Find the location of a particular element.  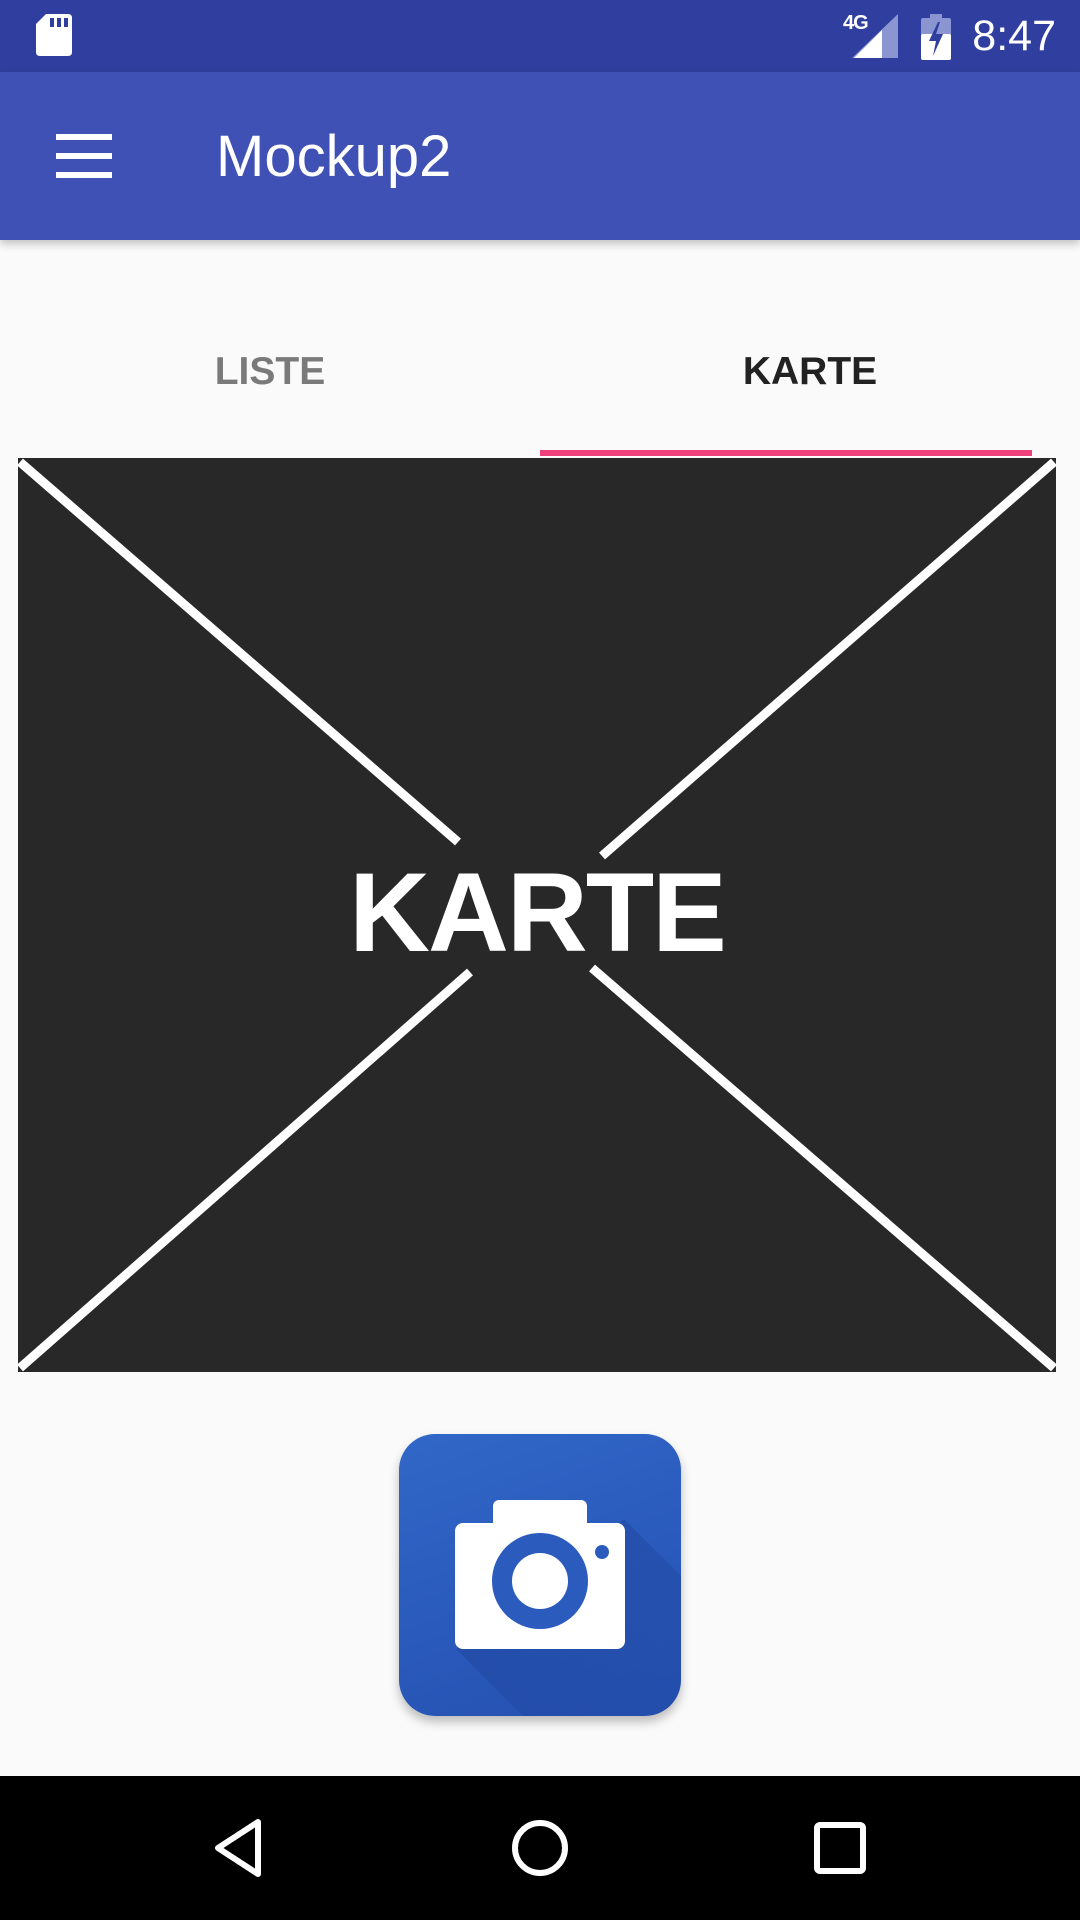

recents-icon is located at coordinates (840, 1848).